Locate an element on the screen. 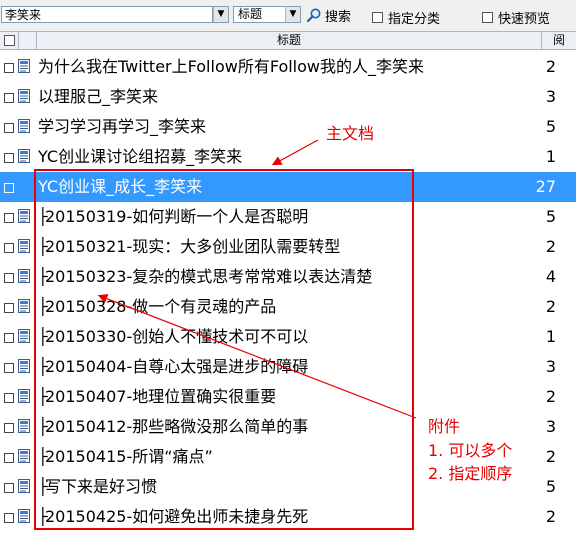  table-row: 以理服己_李笑来 3 is located at coordinates (288, 97).